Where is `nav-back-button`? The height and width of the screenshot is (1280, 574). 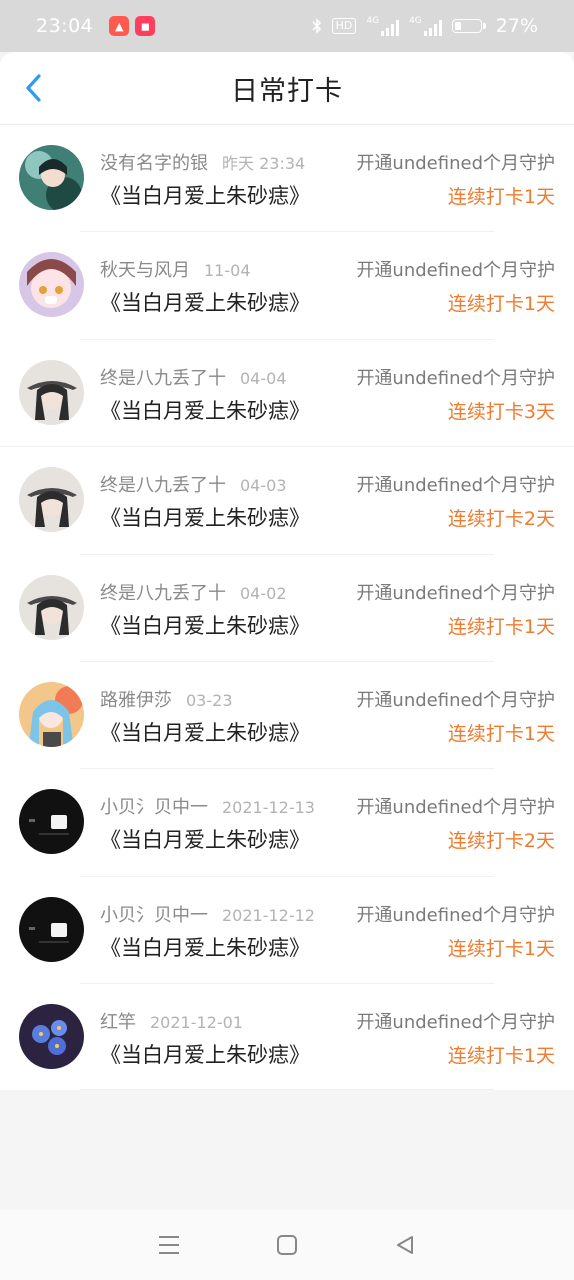
nav-back-button is located at coordinates (405, 1245).